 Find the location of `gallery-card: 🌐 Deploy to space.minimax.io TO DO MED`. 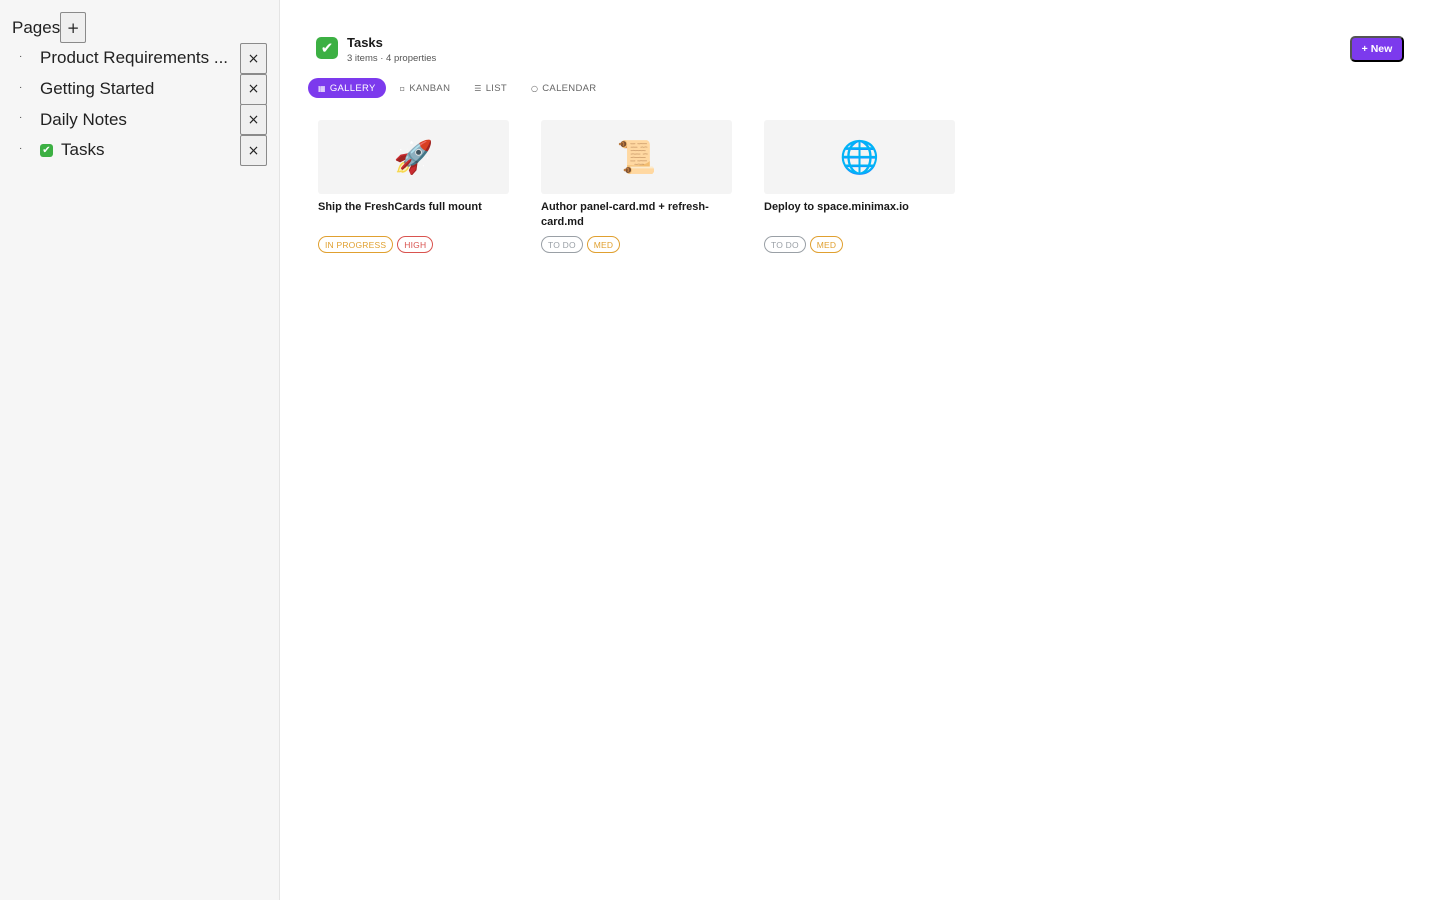

gallery-card: 🌐 Deploy to space.minimax.io TO DO MED is located at coordinates (859, 186).